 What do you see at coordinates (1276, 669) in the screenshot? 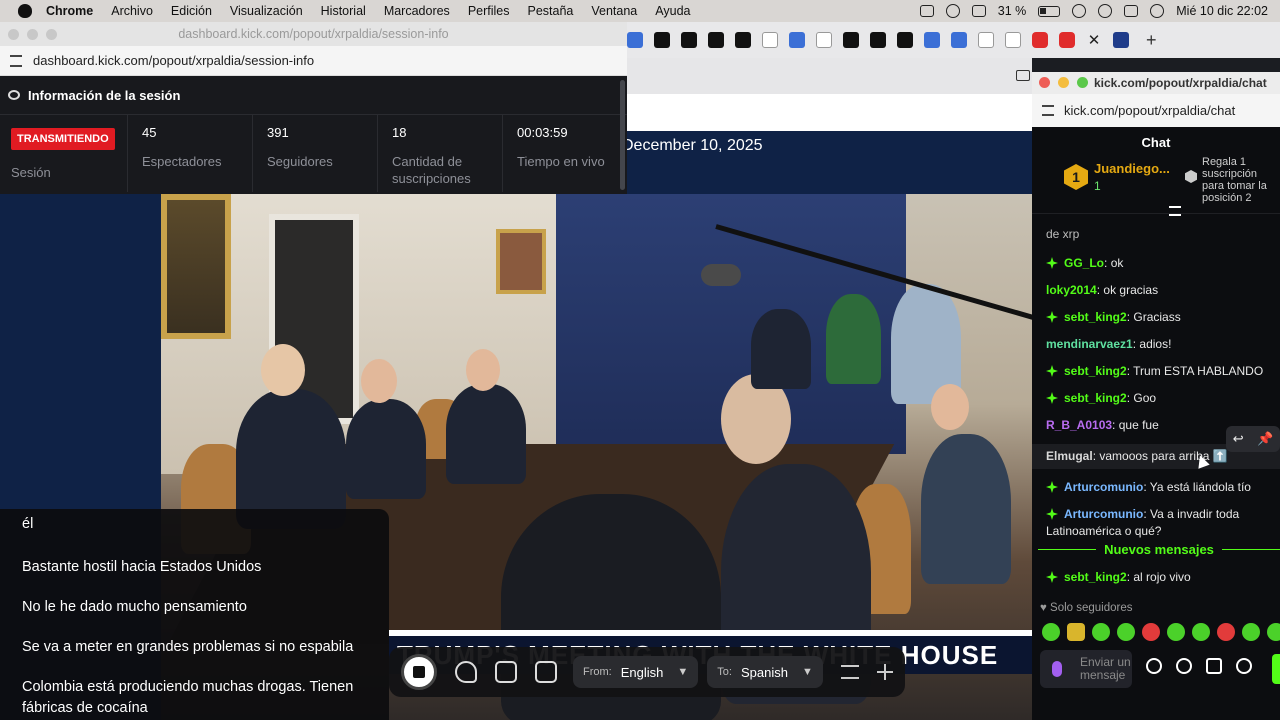
I see `send-button` at bounding box center [1276, 669].